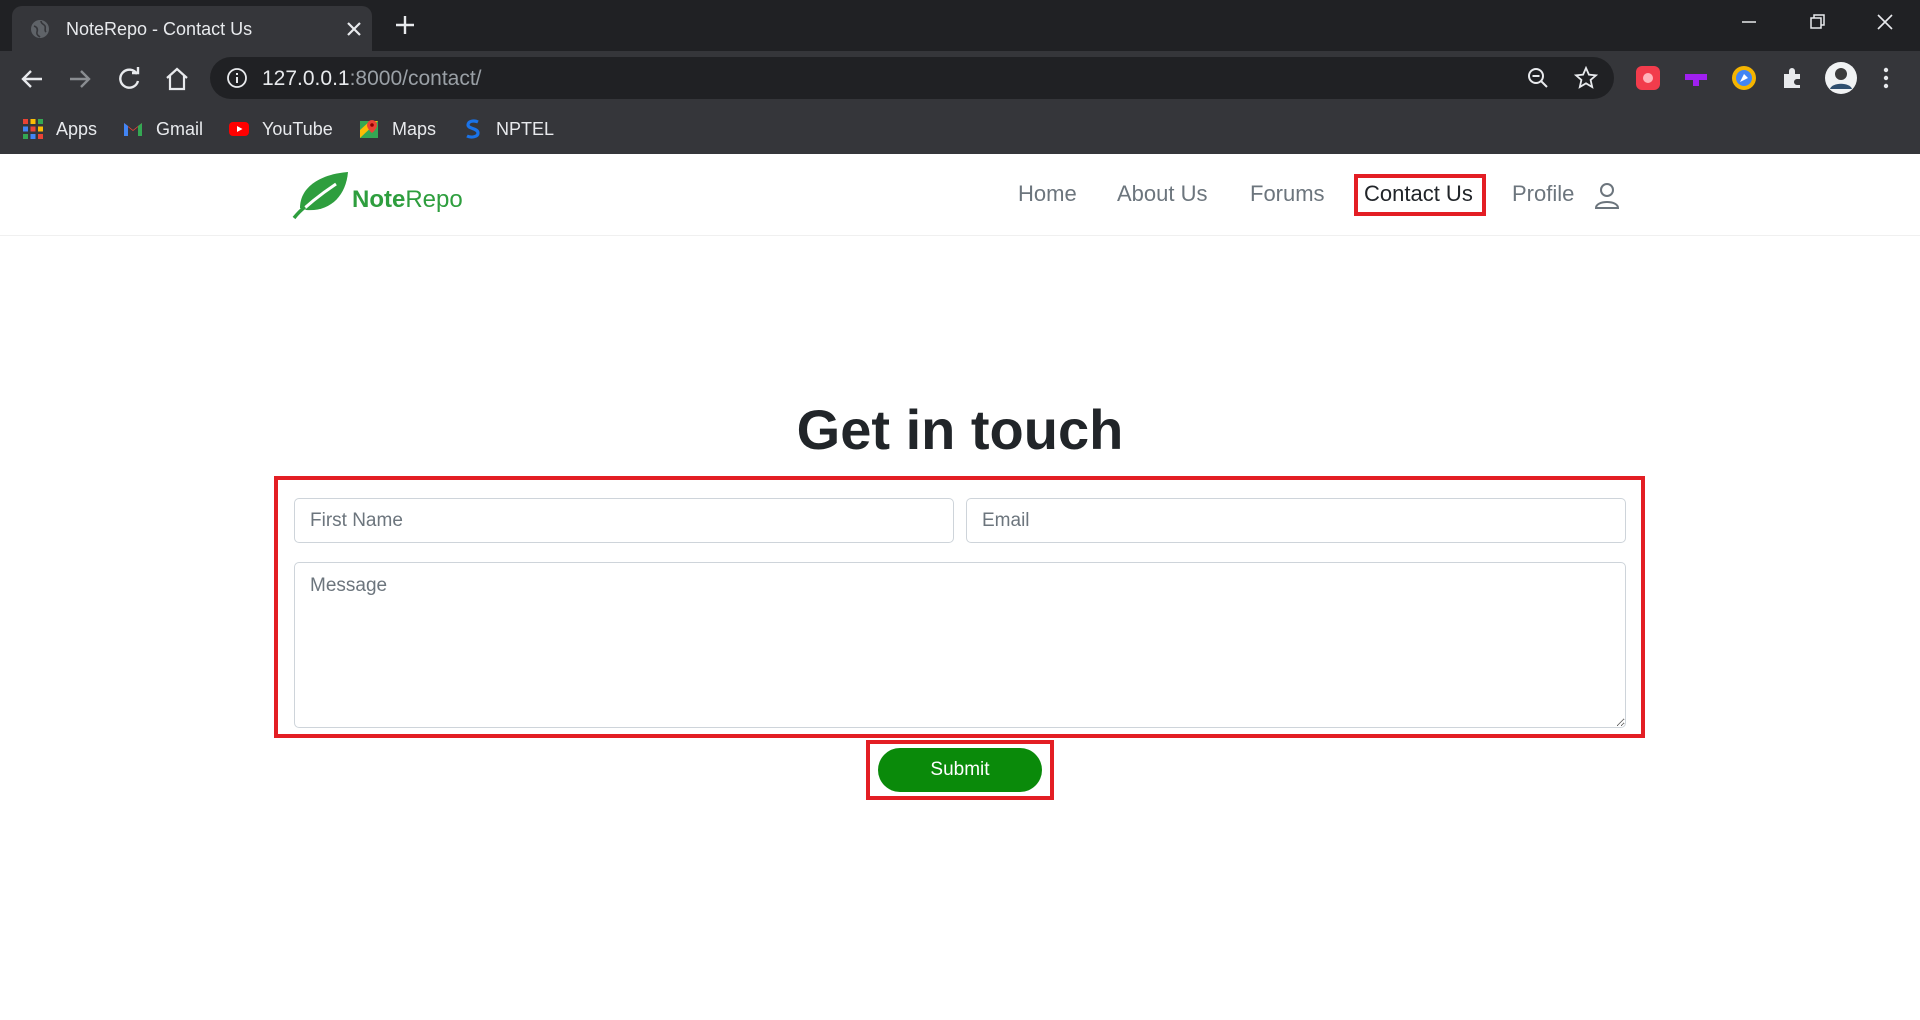 The height and width of the screenshot is (1020, 1920). What do you see at coordinates (80, 79) in the screenshot?
I see `forward-arrow-icon` at bounding box center [80, 79].